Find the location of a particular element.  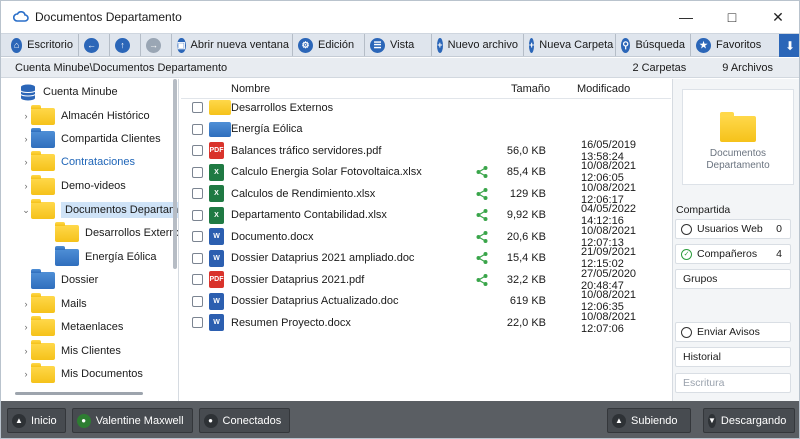

vista-button: ☰ Vista is located at coordinates (398, 45).